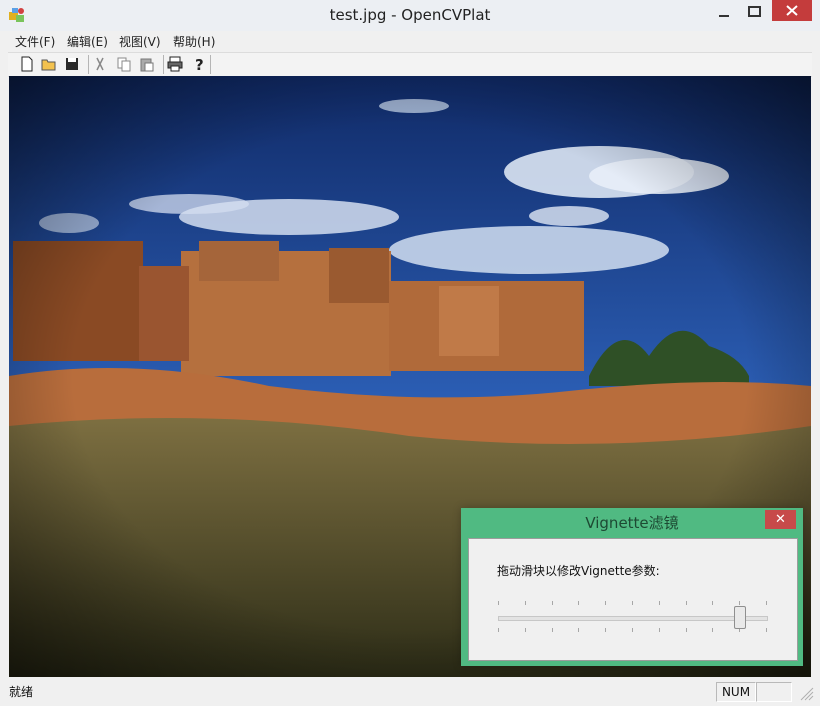 The height and width of the screenshot is (706, 820). Describe the element at coordinates (774, 692) in the screenshot. I see `status-cell` at that location.